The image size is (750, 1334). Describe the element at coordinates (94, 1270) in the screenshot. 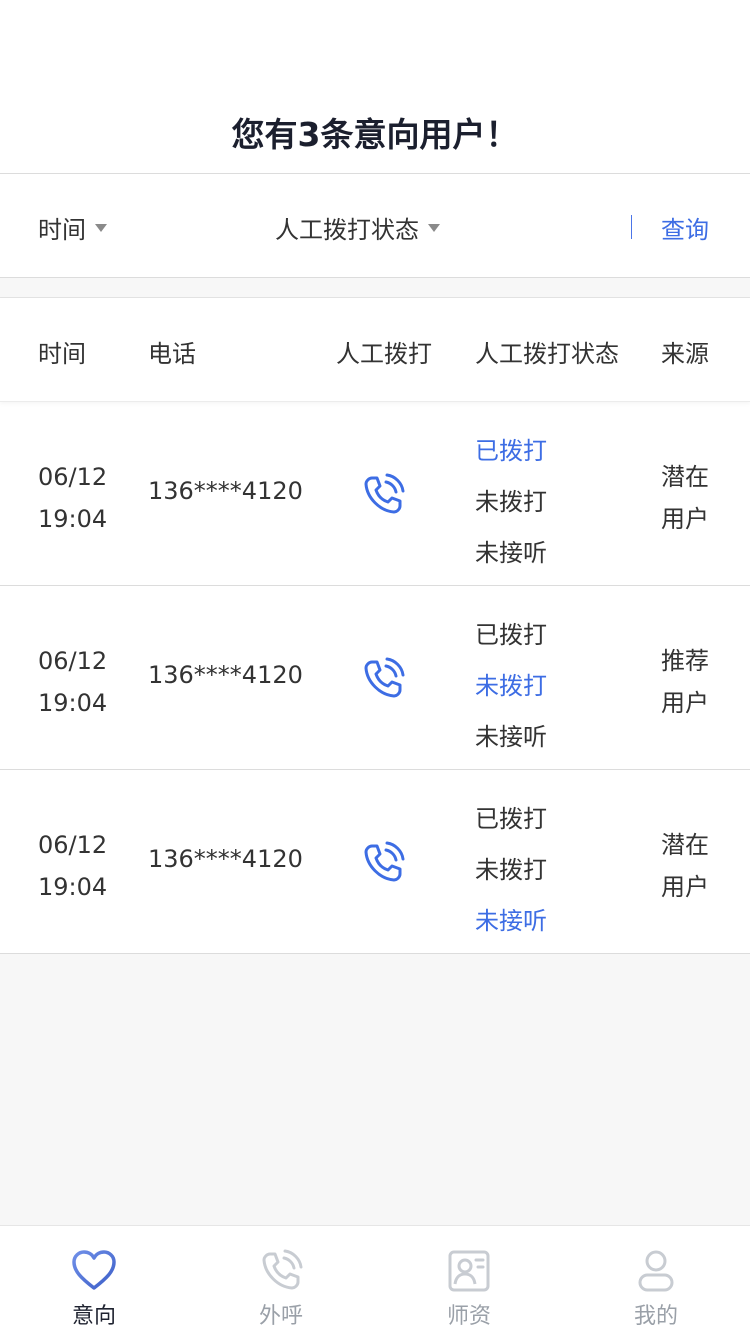

I see `heart-icon` at that location.